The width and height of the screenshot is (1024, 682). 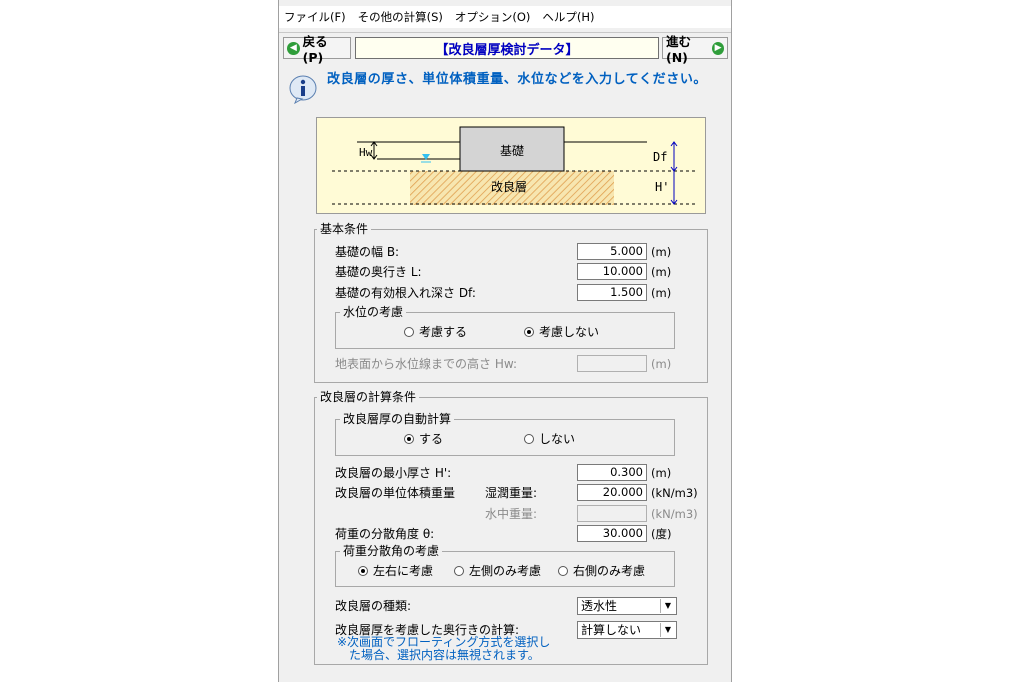 I want to click on back-arrow-icon: ◀, so click(x=293, y=48).